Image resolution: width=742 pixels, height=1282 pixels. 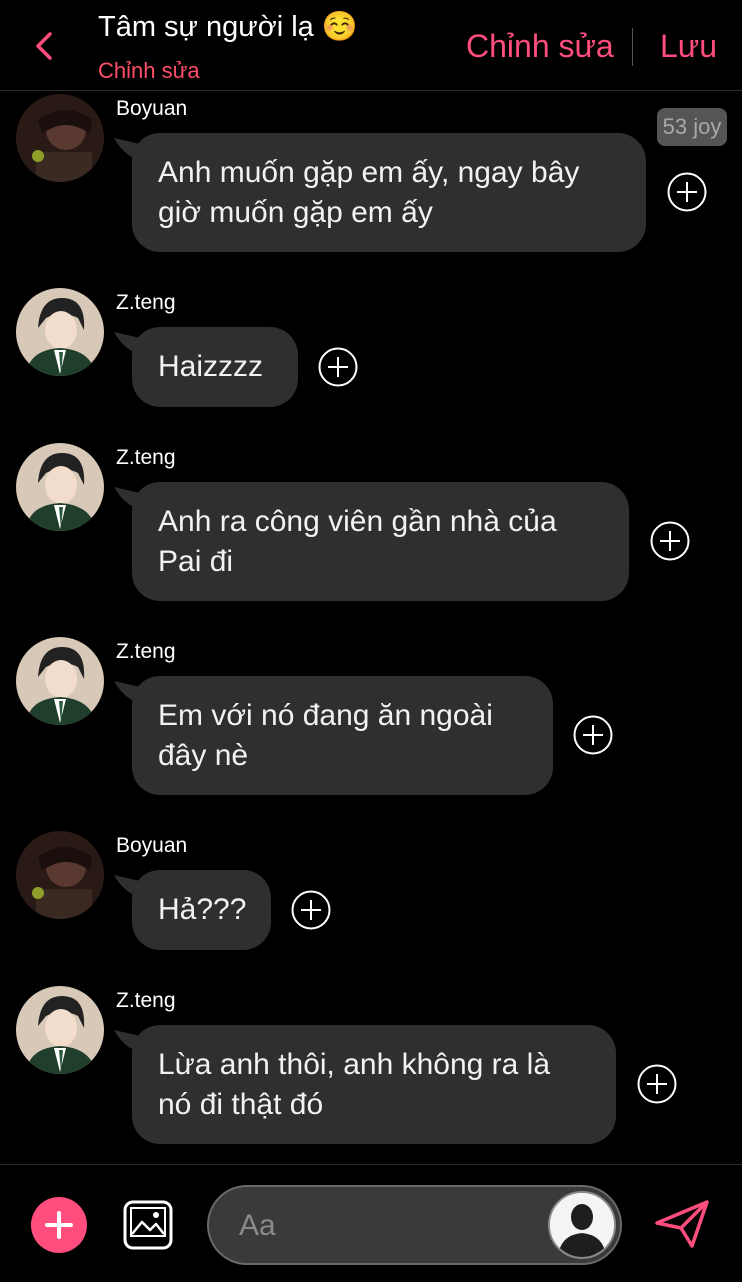 I want to click on person-silhouette-icon, so click(x=582, y=1225).